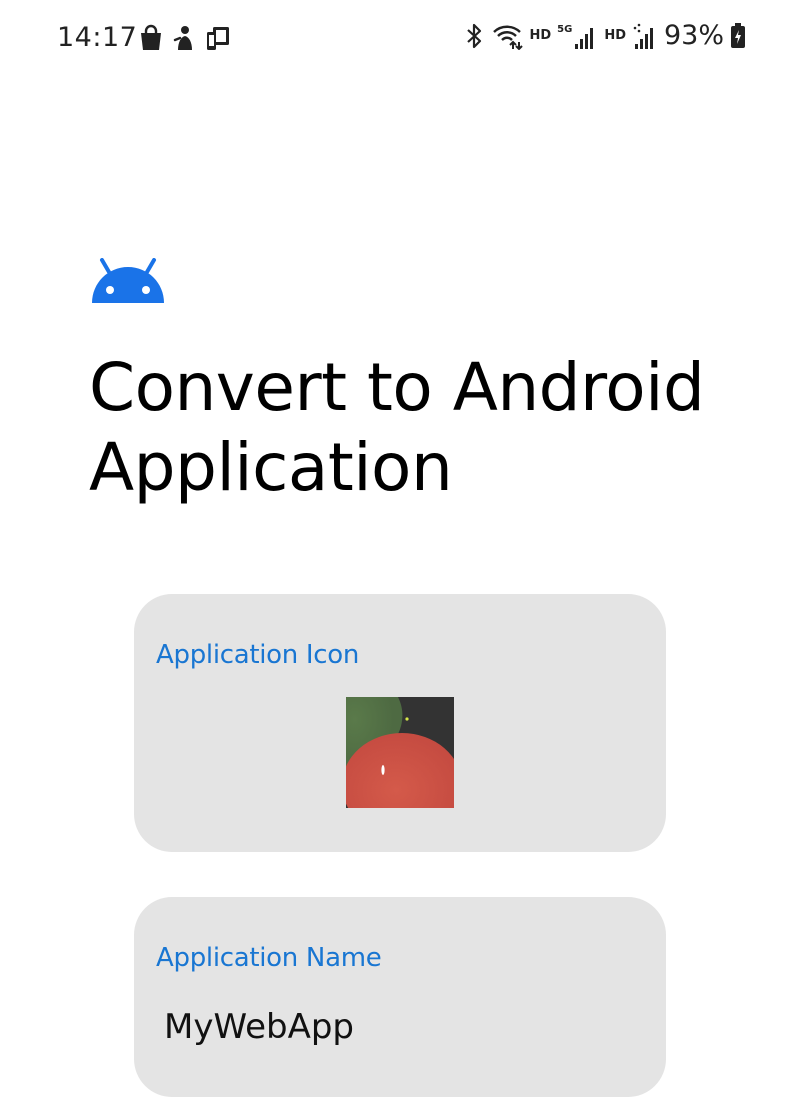  What do you see at coordinates (182, 38) in the screenshot?
I see `notification-icon` at bounding box center [182, 38].